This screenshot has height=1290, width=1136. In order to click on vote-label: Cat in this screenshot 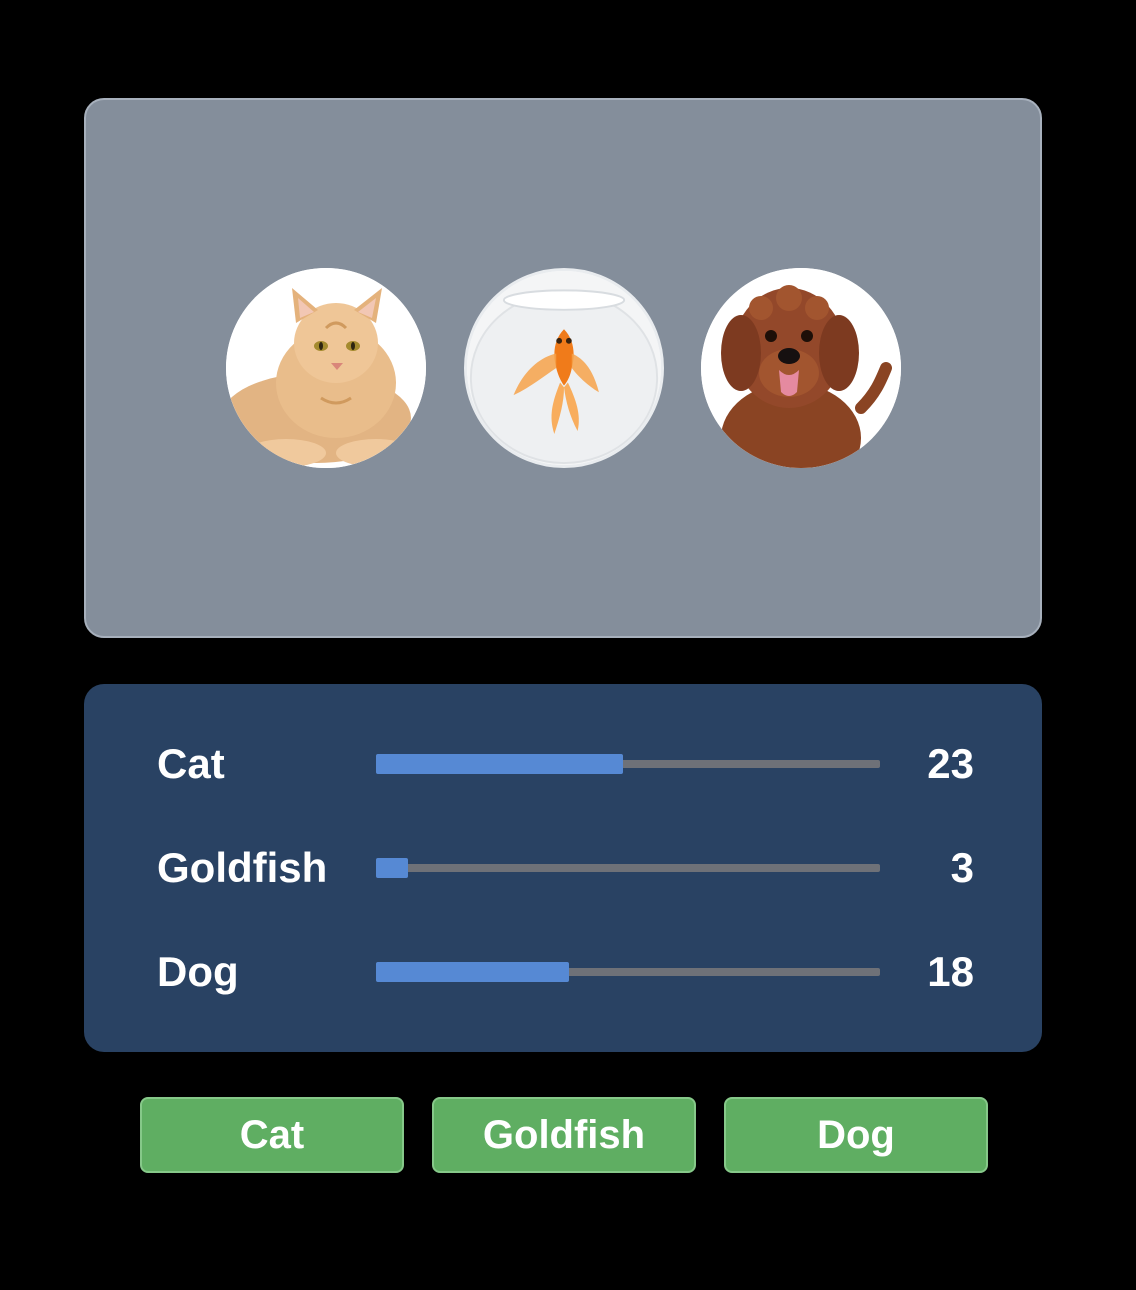, I will do `click(191, 763)`.